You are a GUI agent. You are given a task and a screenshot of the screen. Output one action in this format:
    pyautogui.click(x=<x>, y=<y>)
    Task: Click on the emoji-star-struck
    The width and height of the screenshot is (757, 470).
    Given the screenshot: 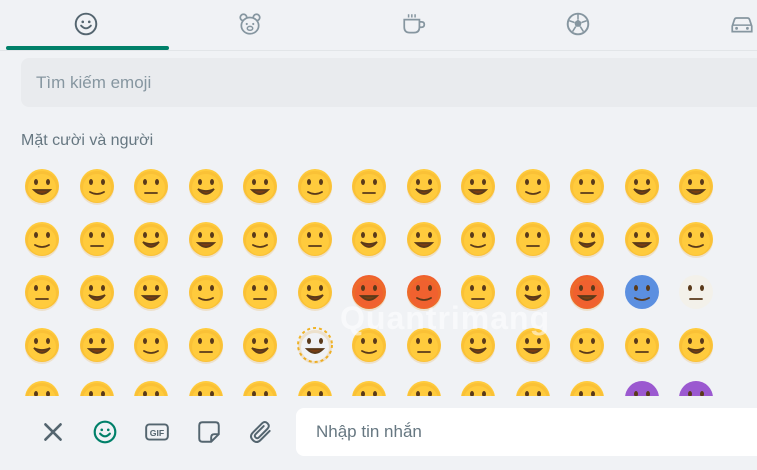 What is the action you would take?
    pyautogui.click(x=587, y=239)
    